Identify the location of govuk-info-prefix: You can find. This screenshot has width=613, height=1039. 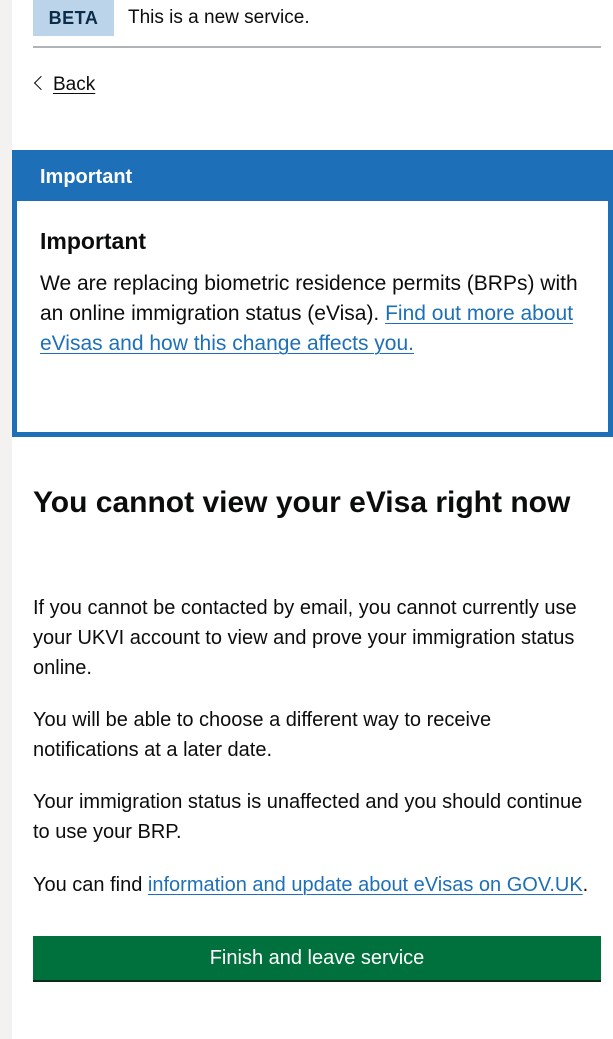
(90, 885).